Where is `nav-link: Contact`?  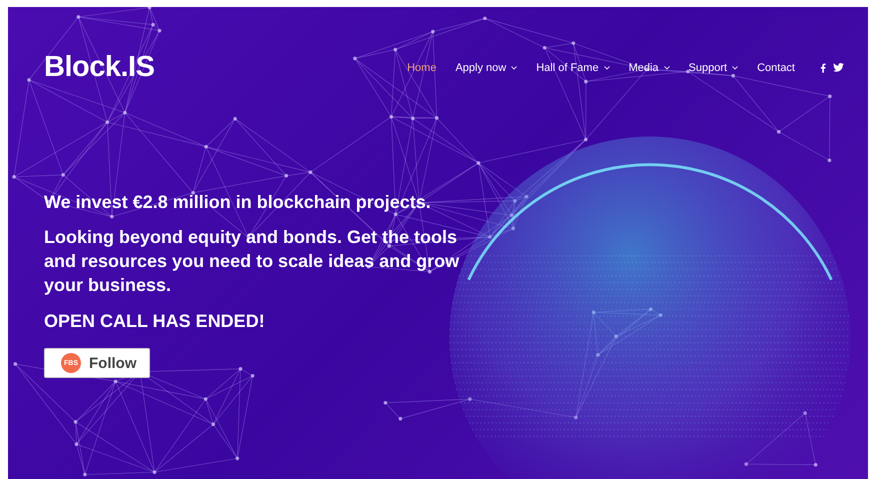
nav-link: Contact is located at coordinates (776, 68).